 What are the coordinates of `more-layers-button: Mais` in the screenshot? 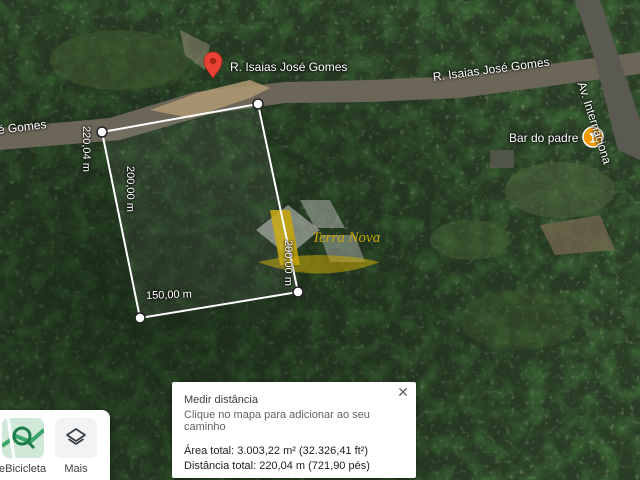 It's located at (76, 446).